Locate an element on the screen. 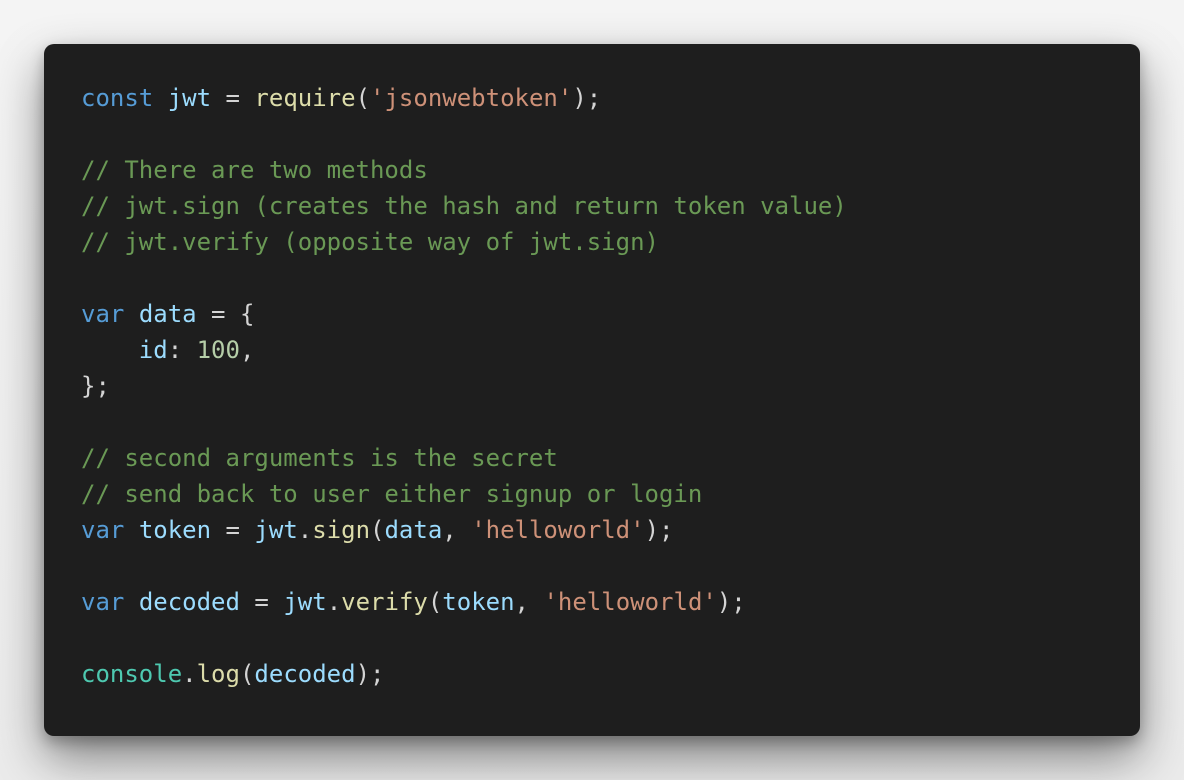 The width and height of the screenshot is (1184, 780). code-line: var data = { is located at coordinates (610, 314).